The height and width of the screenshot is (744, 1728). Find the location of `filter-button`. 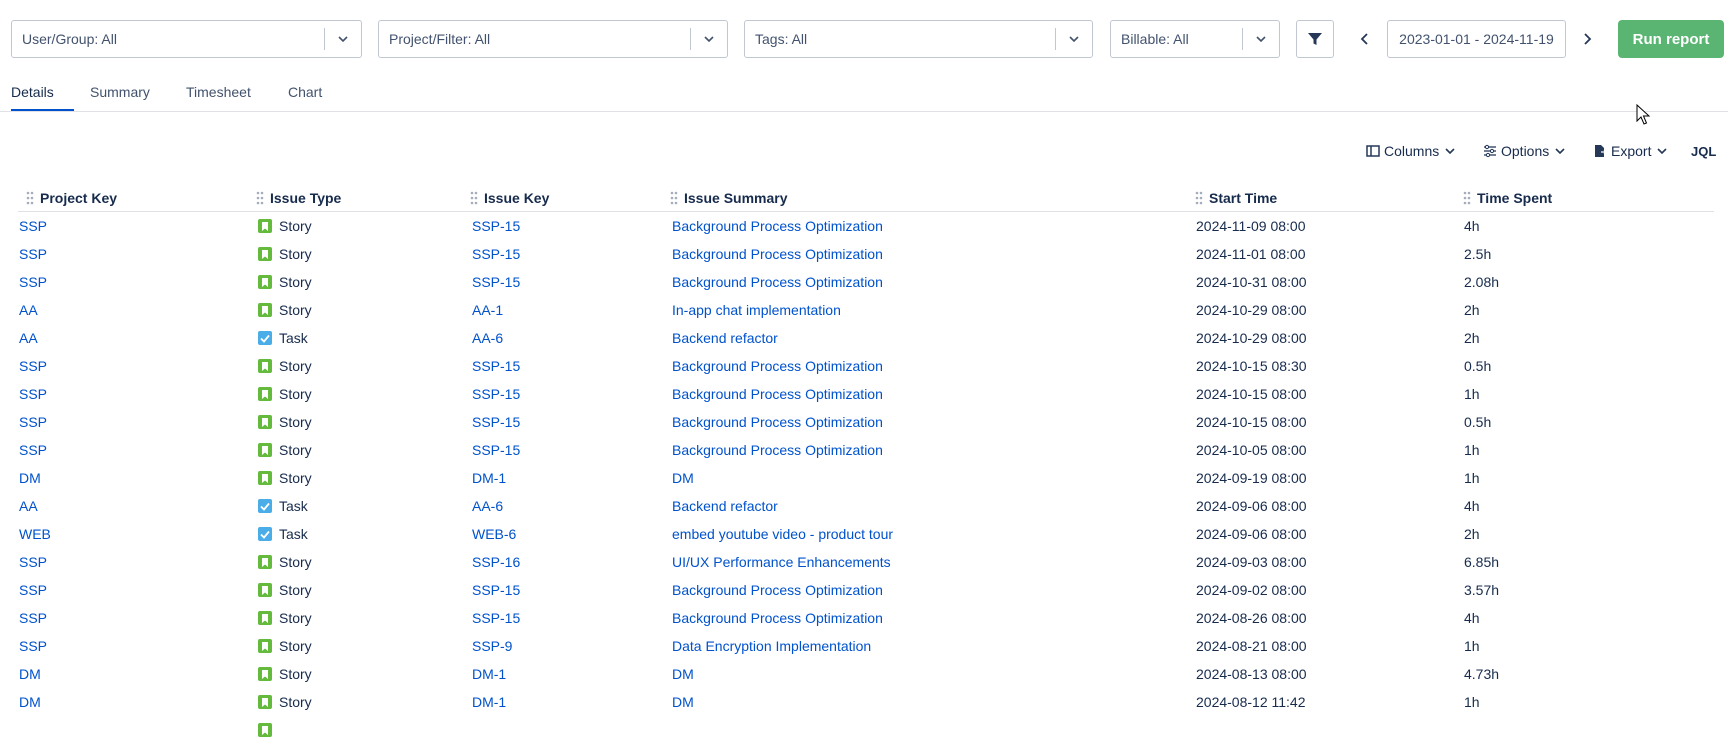

filter-button is located at coordinates (1315, 39).